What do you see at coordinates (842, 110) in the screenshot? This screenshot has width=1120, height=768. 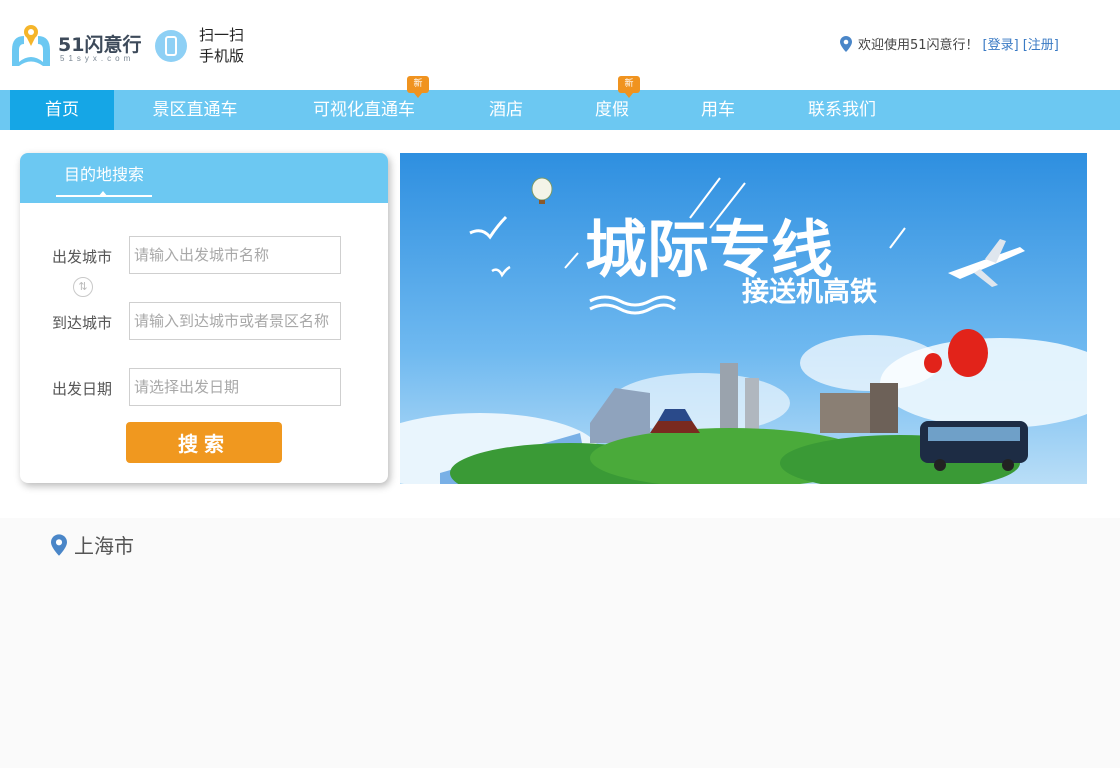 I see `nav-item-contact: 联系我们` at bounding box center [842, 110].